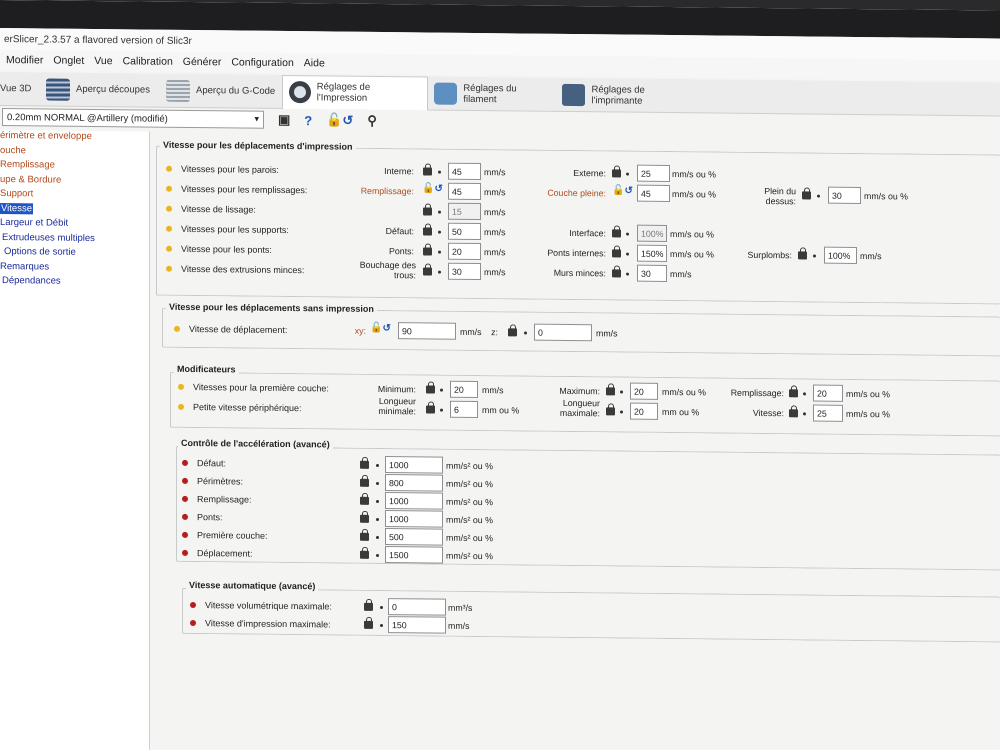 This screenshot has width=1000, height=750. I want to click on tab-slice-preview: Aperçu découpes, so click(100, 89).